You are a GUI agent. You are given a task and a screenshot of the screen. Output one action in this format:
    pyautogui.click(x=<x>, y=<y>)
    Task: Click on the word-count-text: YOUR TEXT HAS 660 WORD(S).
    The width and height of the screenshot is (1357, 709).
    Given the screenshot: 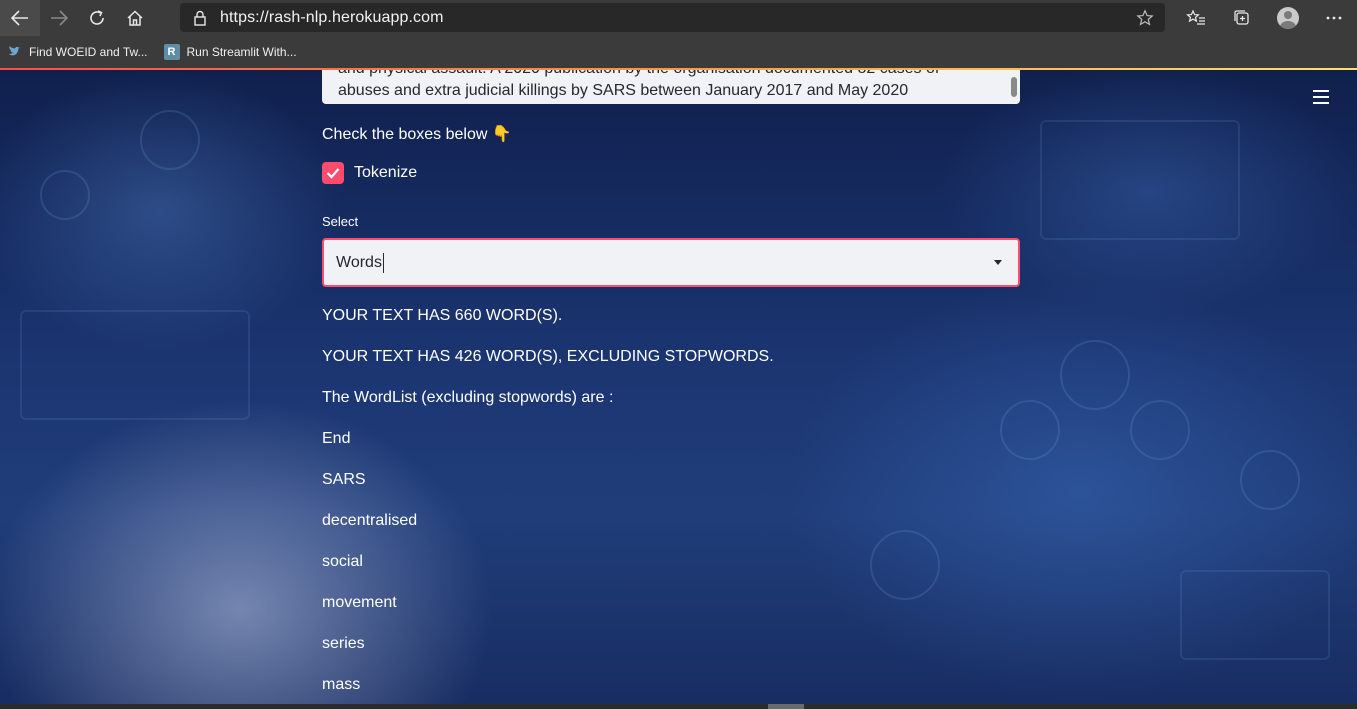 What is the action you would take?
    pyautogui.click(x=442, y=315)
    